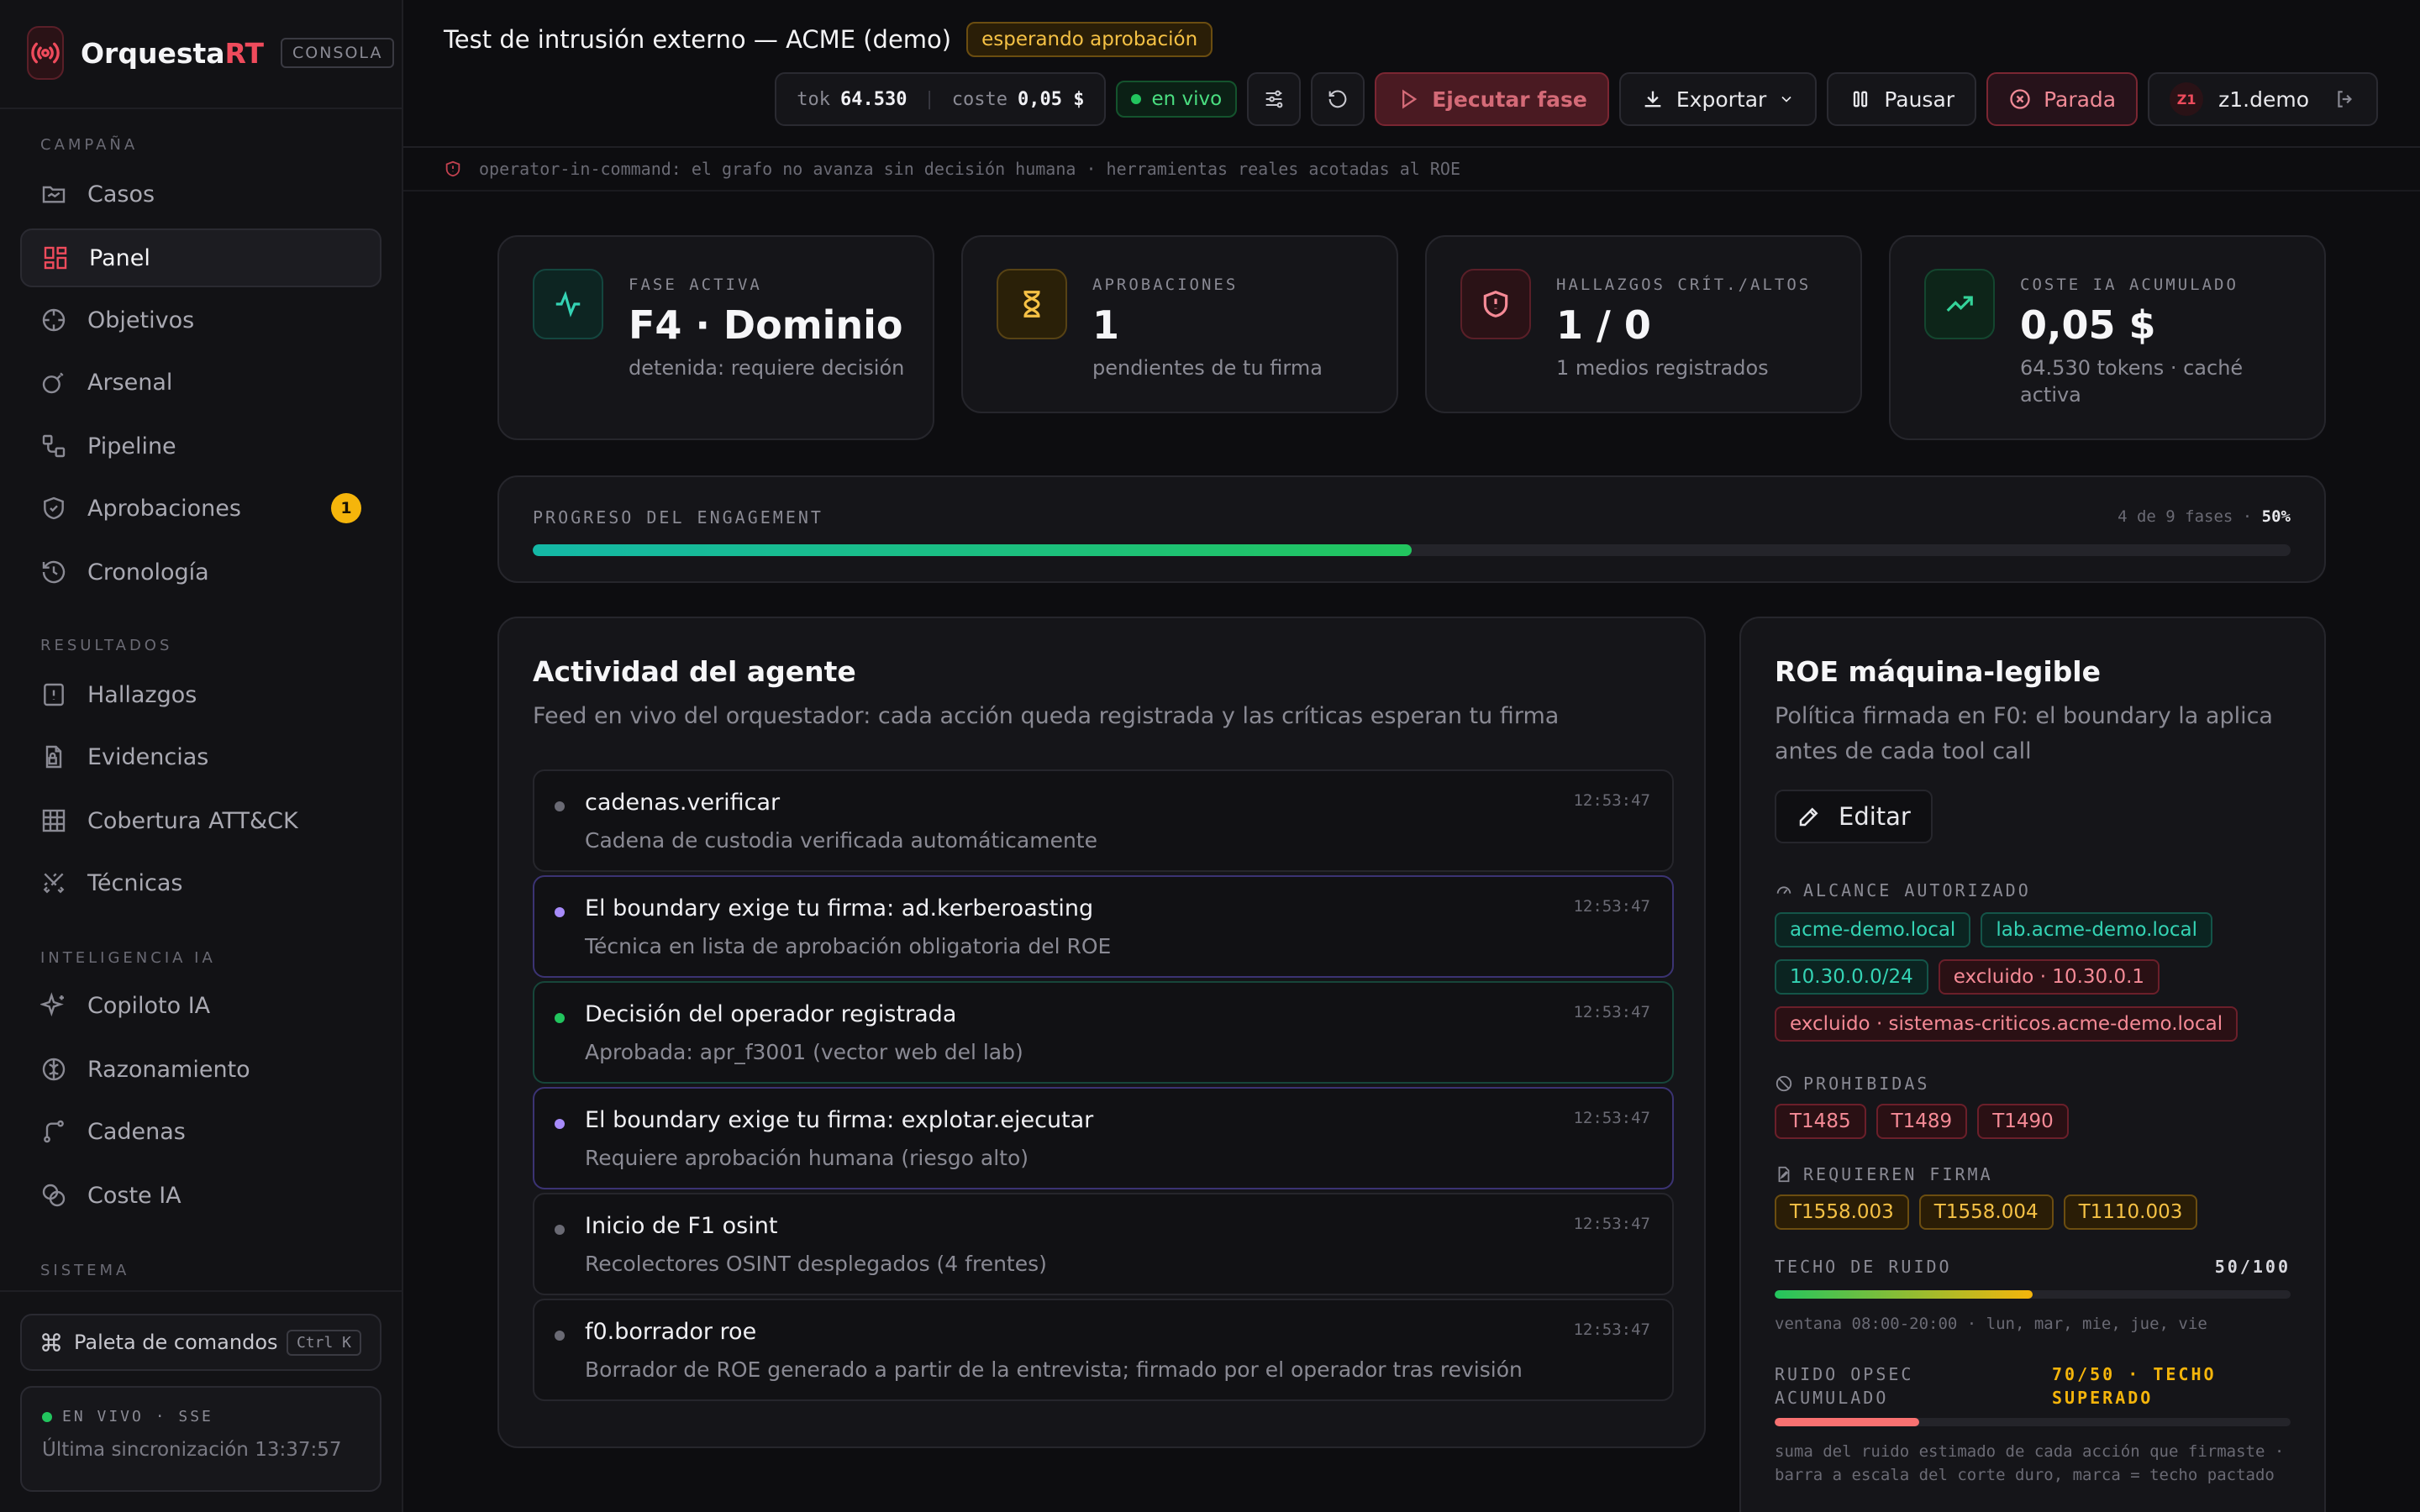  I want to click on sidebar-item-cobertura: Cobertura ATT&CK, so click(200, 820).